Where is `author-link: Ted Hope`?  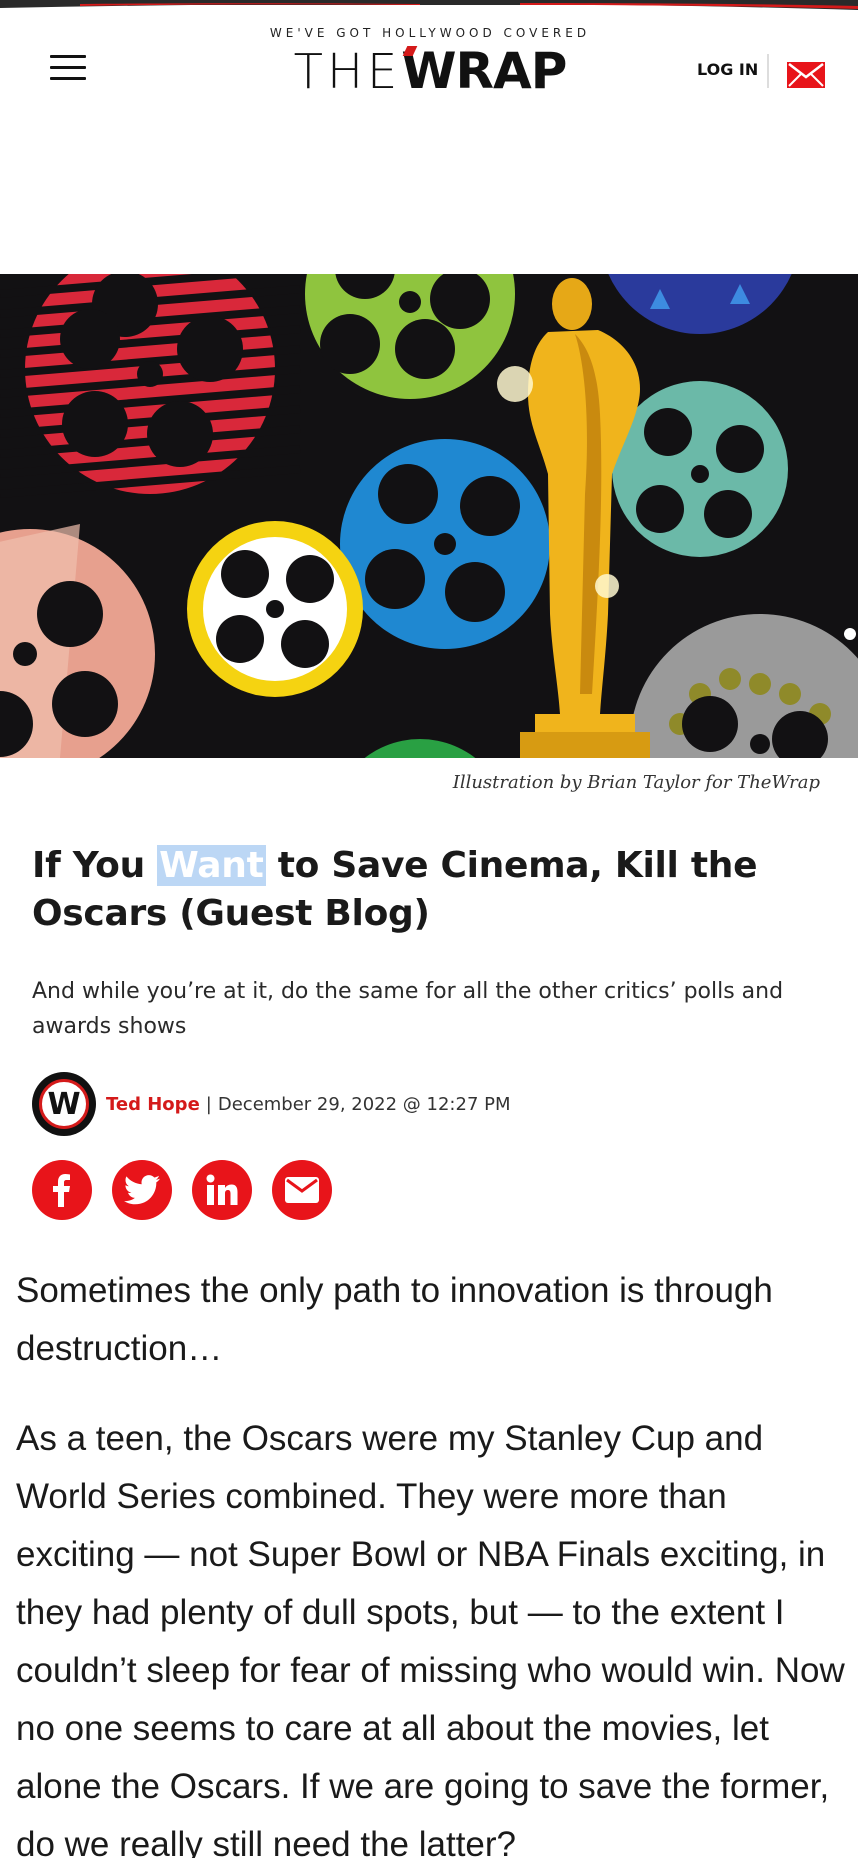
author-link: Ted Hope is located at coordinates (153, 1104).